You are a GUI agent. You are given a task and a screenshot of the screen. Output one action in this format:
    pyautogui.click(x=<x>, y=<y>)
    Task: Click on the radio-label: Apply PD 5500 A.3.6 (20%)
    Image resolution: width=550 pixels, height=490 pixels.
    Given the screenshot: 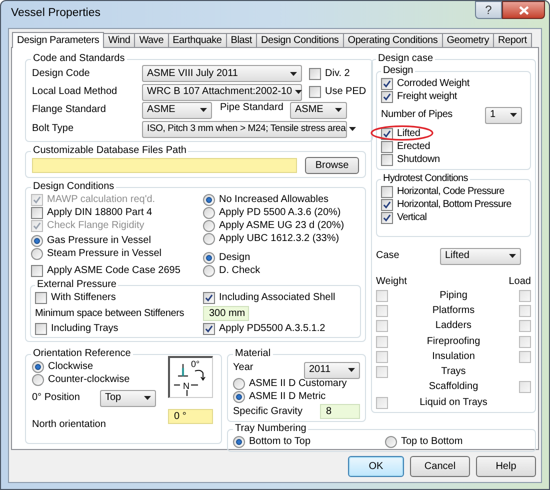 What is the action you would take?
    pyautogui.click(x=280, y=212)
    